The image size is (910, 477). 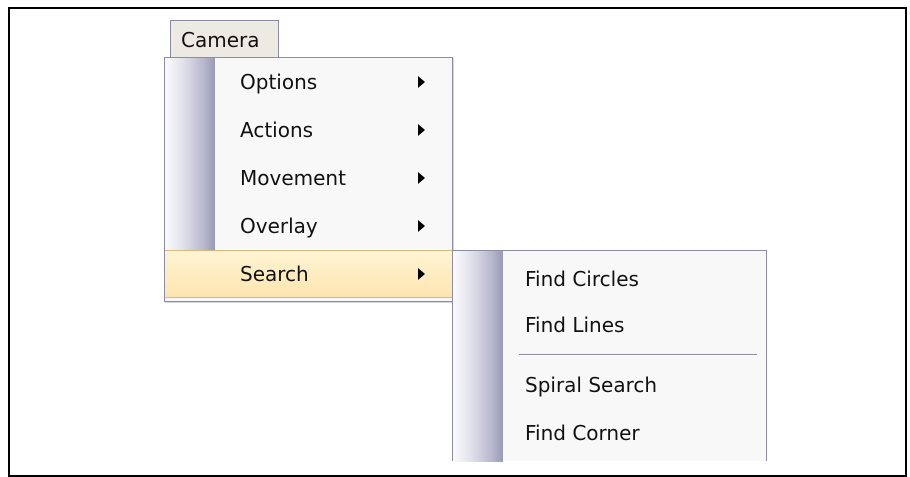 I want to click on menu-item-actions: Actions, so click(x=308, y=130).